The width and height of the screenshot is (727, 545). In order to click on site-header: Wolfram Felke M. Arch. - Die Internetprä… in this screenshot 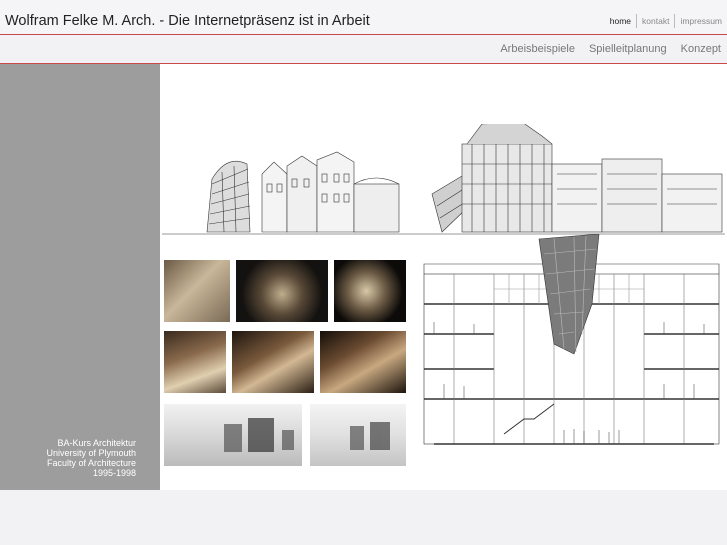, I will do `click(363, 17)`.